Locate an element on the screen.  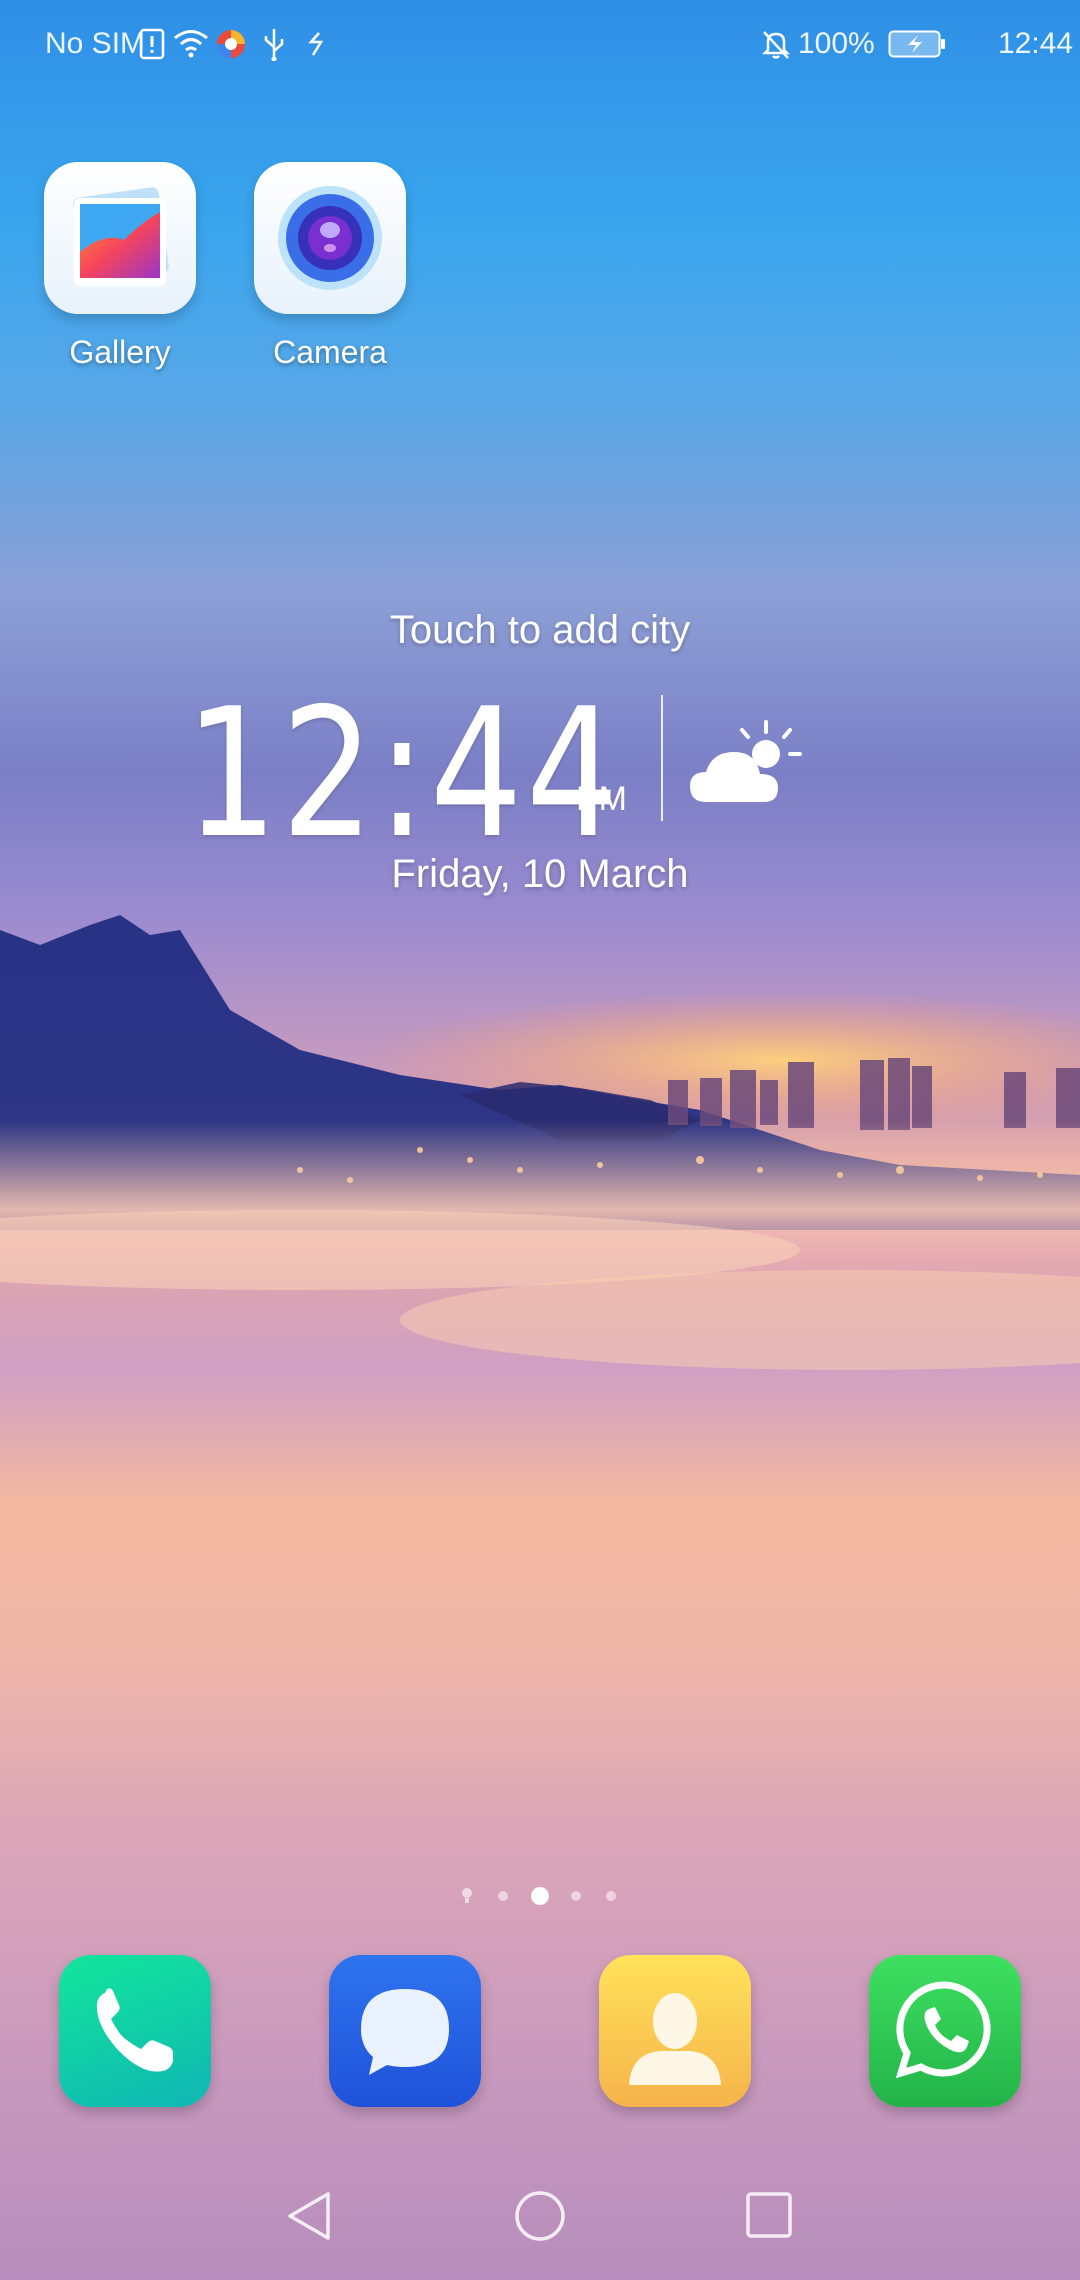
dock-contacts is located at coordinates (675, 2031).